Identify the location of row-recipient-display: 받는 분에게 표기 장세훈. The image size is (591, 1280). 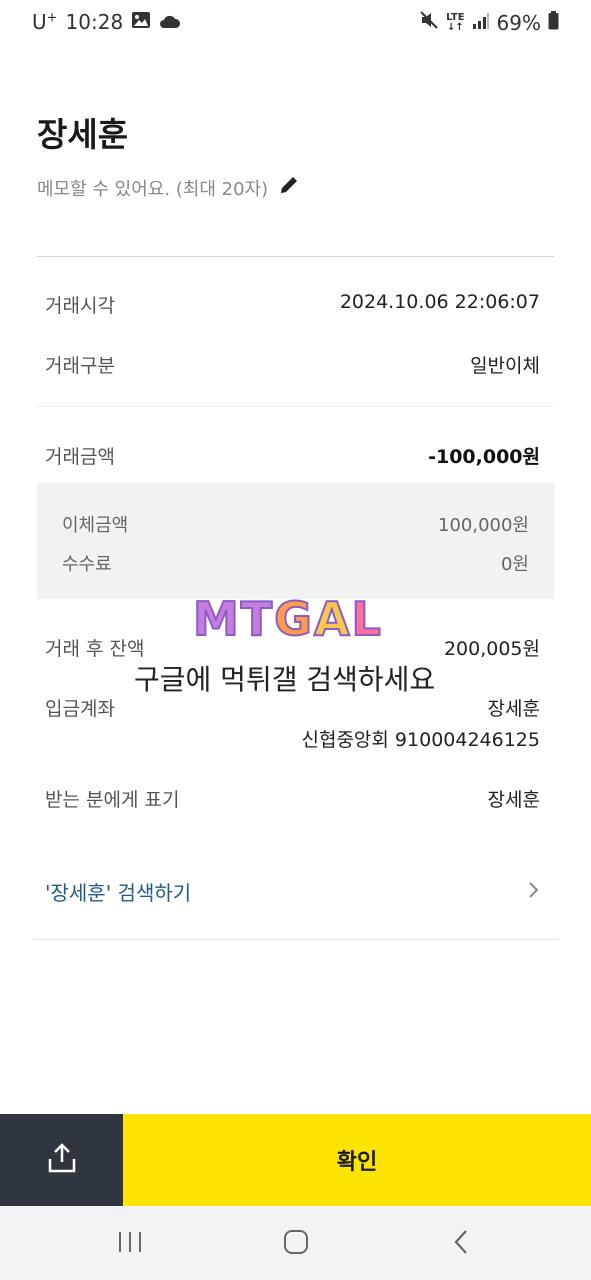
(292, 798).